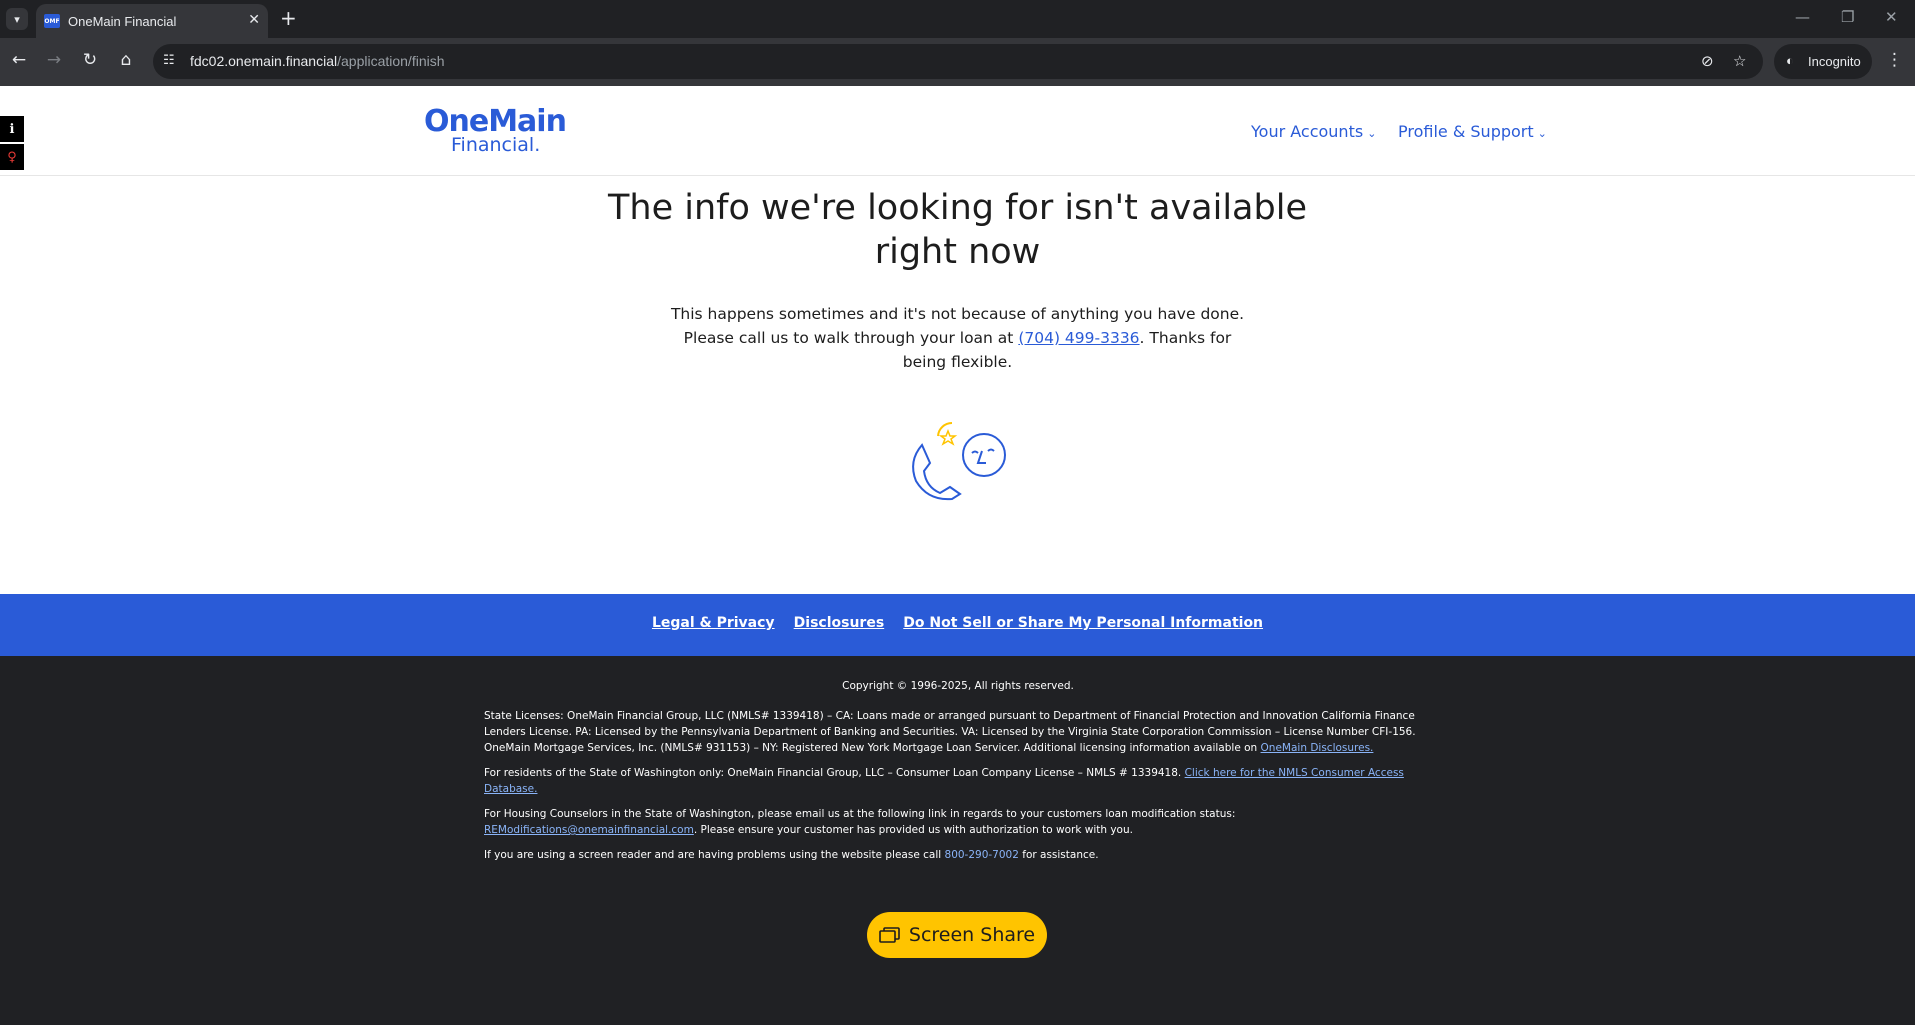  What do you see at coordinates (1790, 60) in the screenshot?
I see `incognito-icon: ◐` at bounding box center [1790, 60].